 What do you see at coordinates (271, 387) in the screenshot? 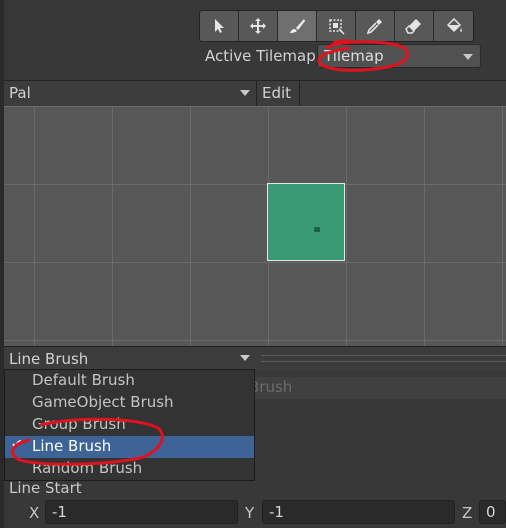
I see `brush-inspector-title: Brush` at bounding box center [271, 387].